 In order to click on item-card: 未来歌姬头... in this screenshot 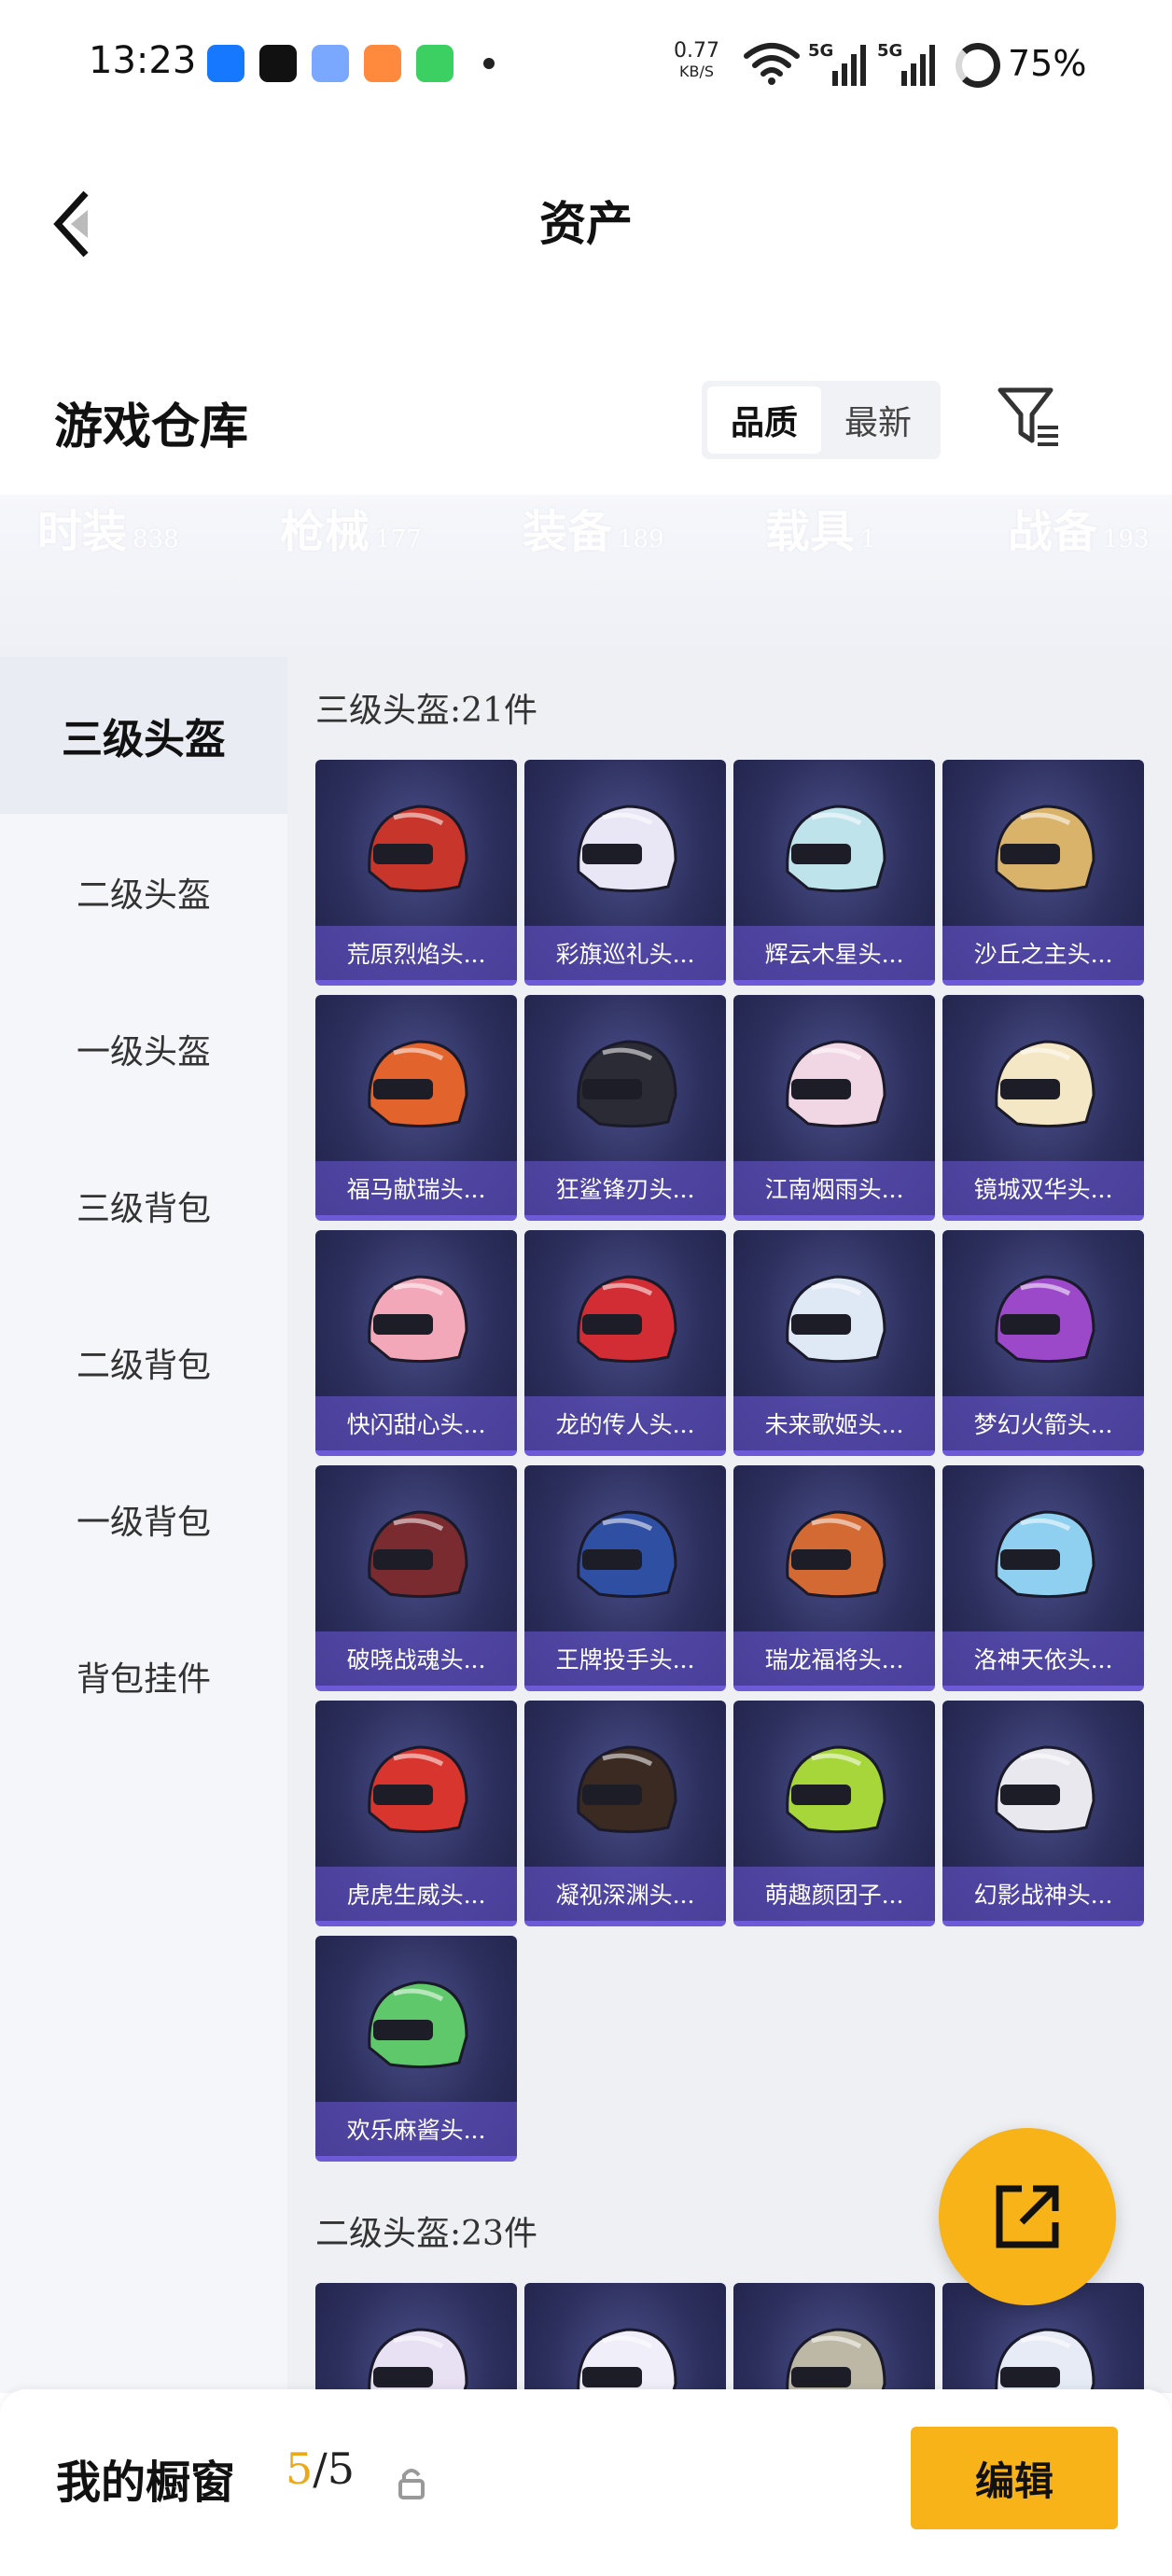, I will do `click(834, 1343)`.